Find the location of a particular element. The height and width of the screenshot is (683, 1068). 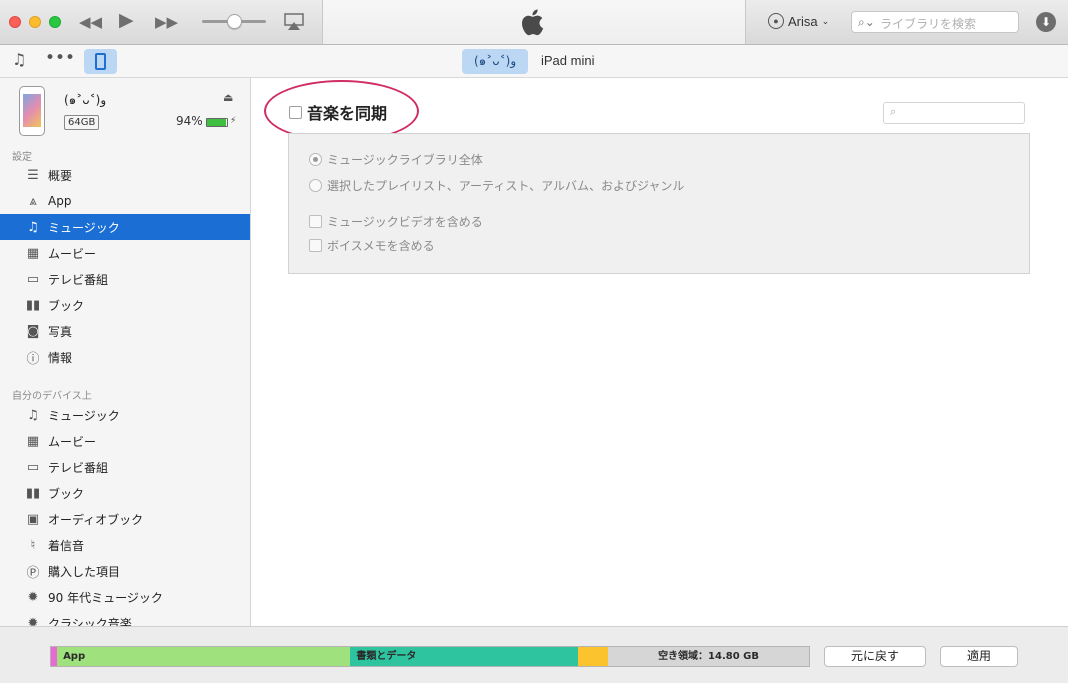

battery-percent: 94% is located at coordinates (189, 121).